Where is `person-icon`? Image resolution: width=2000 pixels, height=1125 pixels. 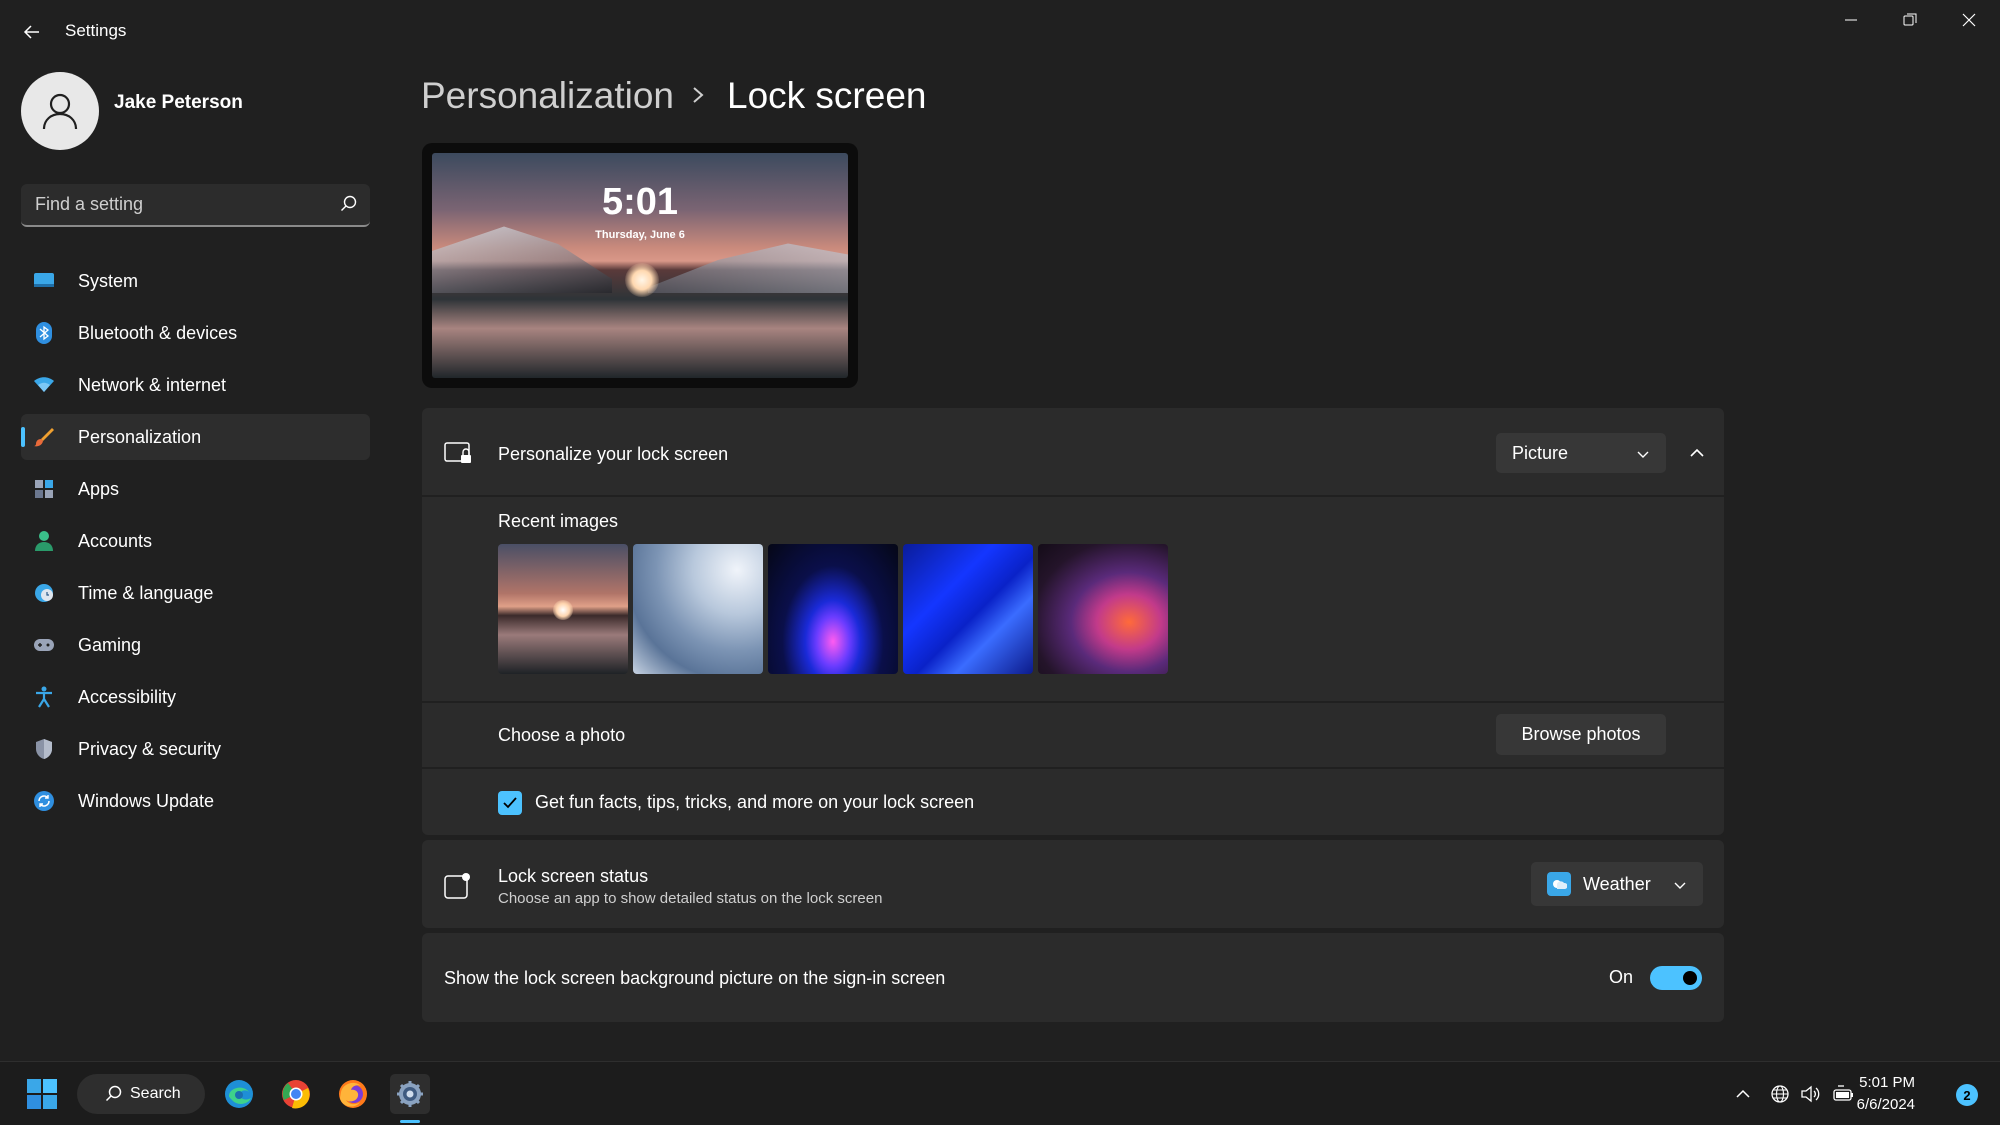 person-icon is located at coordinates (60, 111).